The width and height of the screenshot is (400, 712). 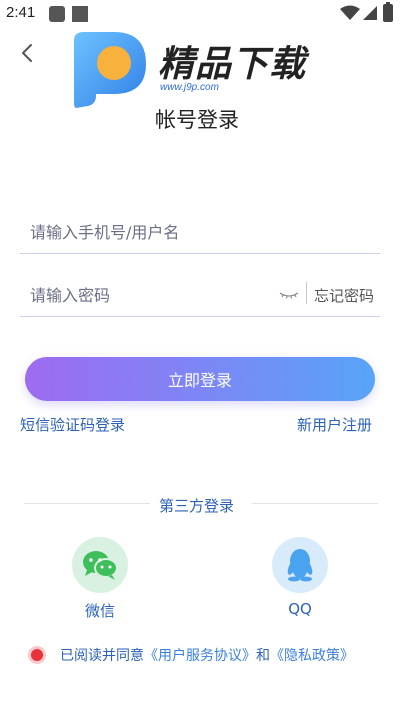 What do you see at coordinates (300, 609) in the screenshot?
I see `qq-label: QQ` at bounding box center [300, 609].